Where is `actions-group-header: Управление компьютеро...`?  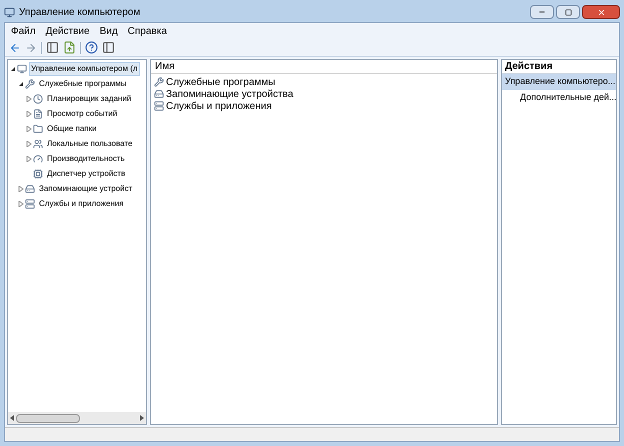
actions-group-header: Управление компьютеро... is located at coordinates (559, 82).